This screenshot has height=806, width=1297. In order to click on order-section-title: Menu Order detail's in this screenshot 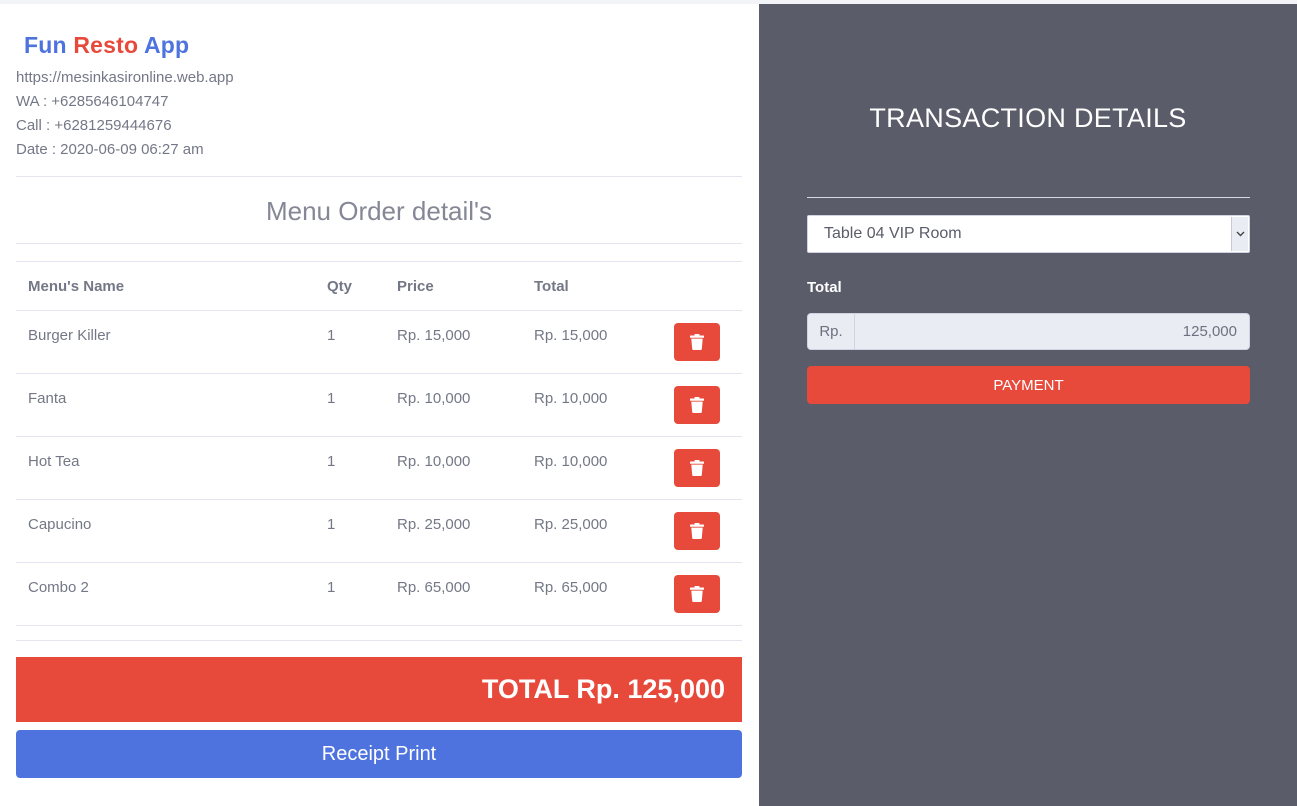, I will do `click(379, 211)`.